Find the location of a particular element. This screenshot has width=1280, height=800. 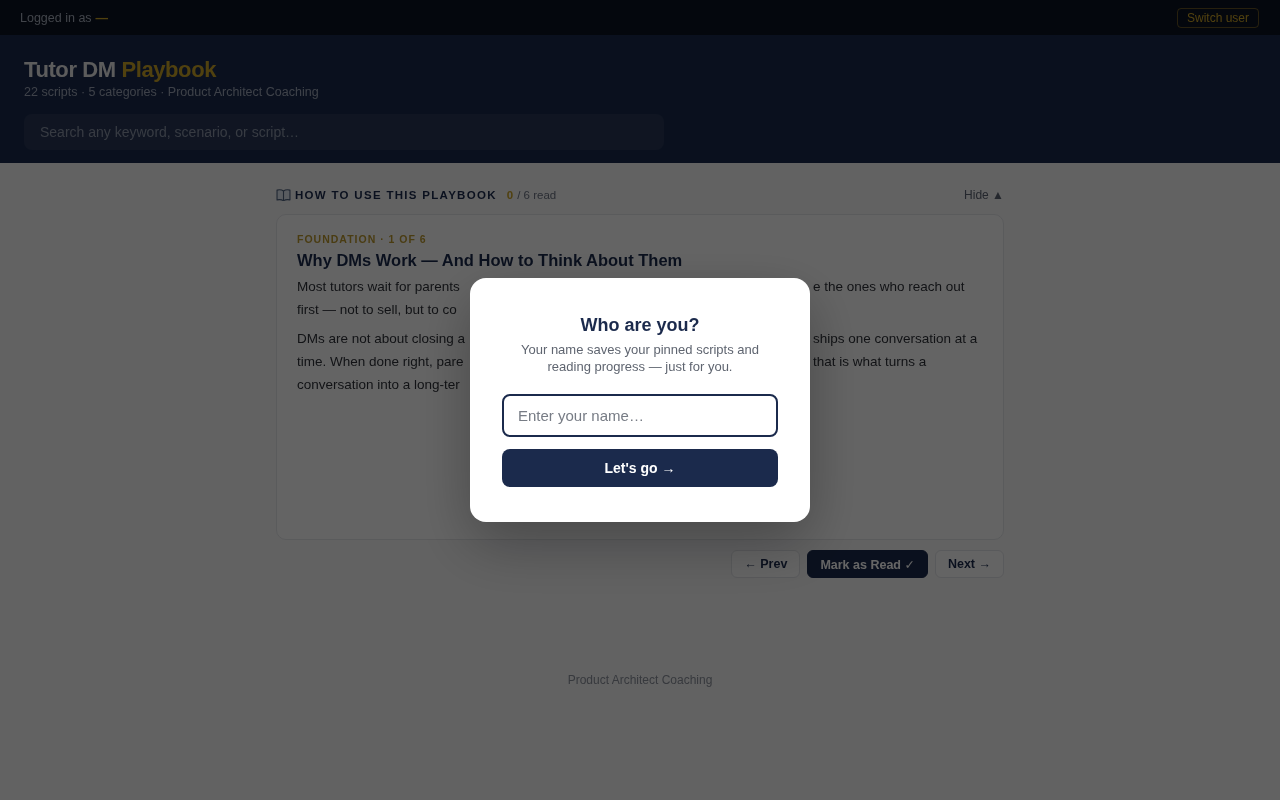

card-heading: Why DMs Work — And How to Think About Them is located at coordinates (490, 260).